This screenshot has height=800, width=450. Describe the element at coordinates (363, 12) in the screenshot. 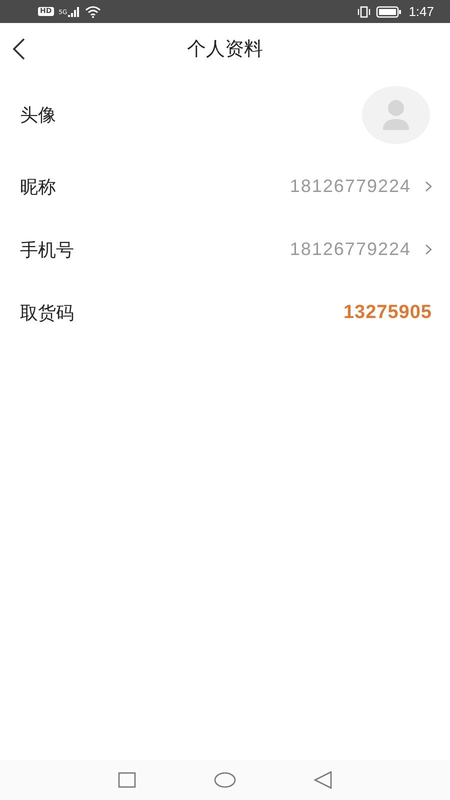

I see `vibrate-icon` at that location.